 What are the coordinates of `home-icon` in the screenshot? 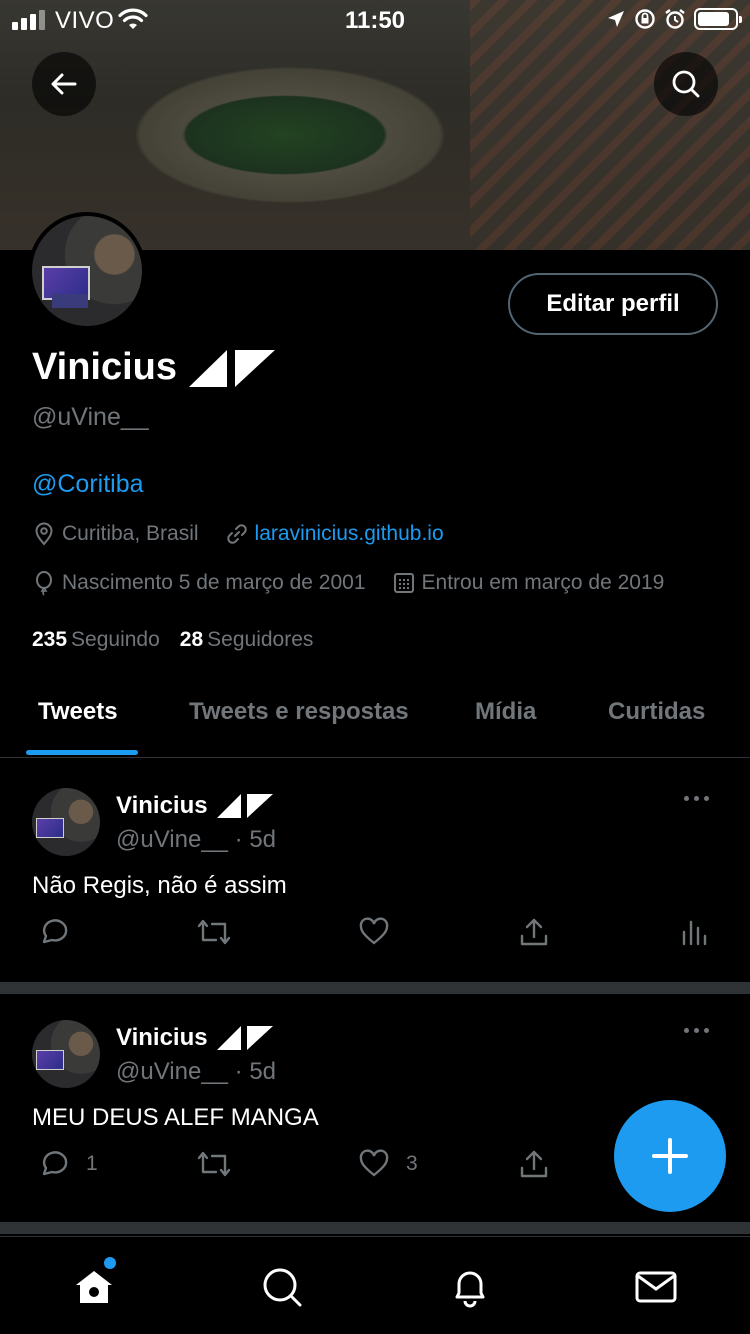 It's located at (94, 1287).